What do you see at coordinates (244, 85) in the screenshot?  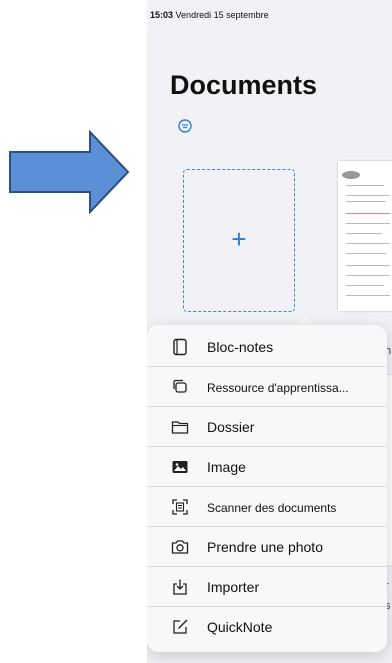 I see `page-title: Documents` at bounding box center [244, 85].